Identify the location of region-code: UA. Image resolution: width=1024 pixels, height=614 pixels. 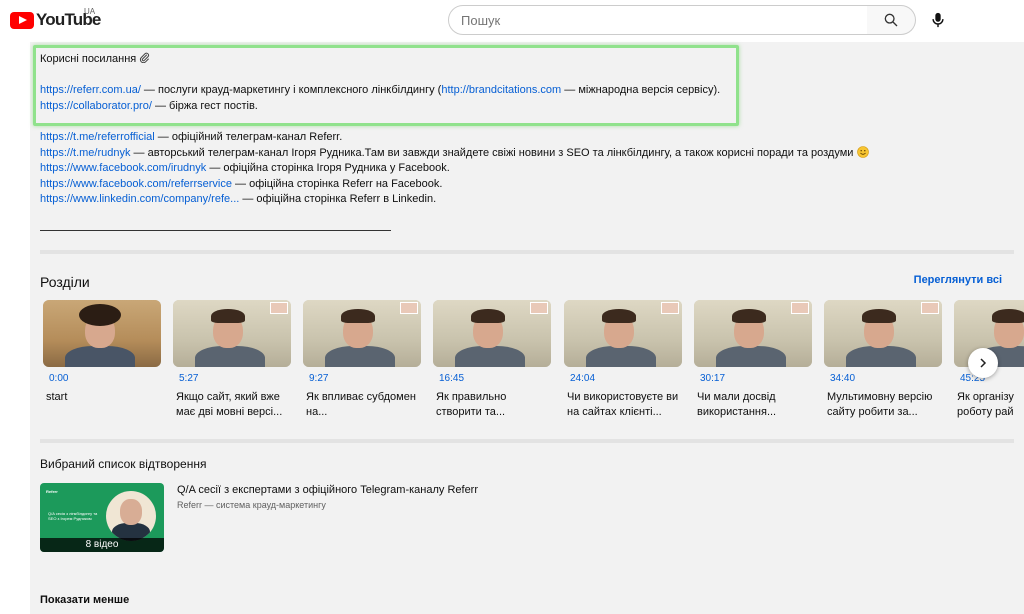
(90, 11).